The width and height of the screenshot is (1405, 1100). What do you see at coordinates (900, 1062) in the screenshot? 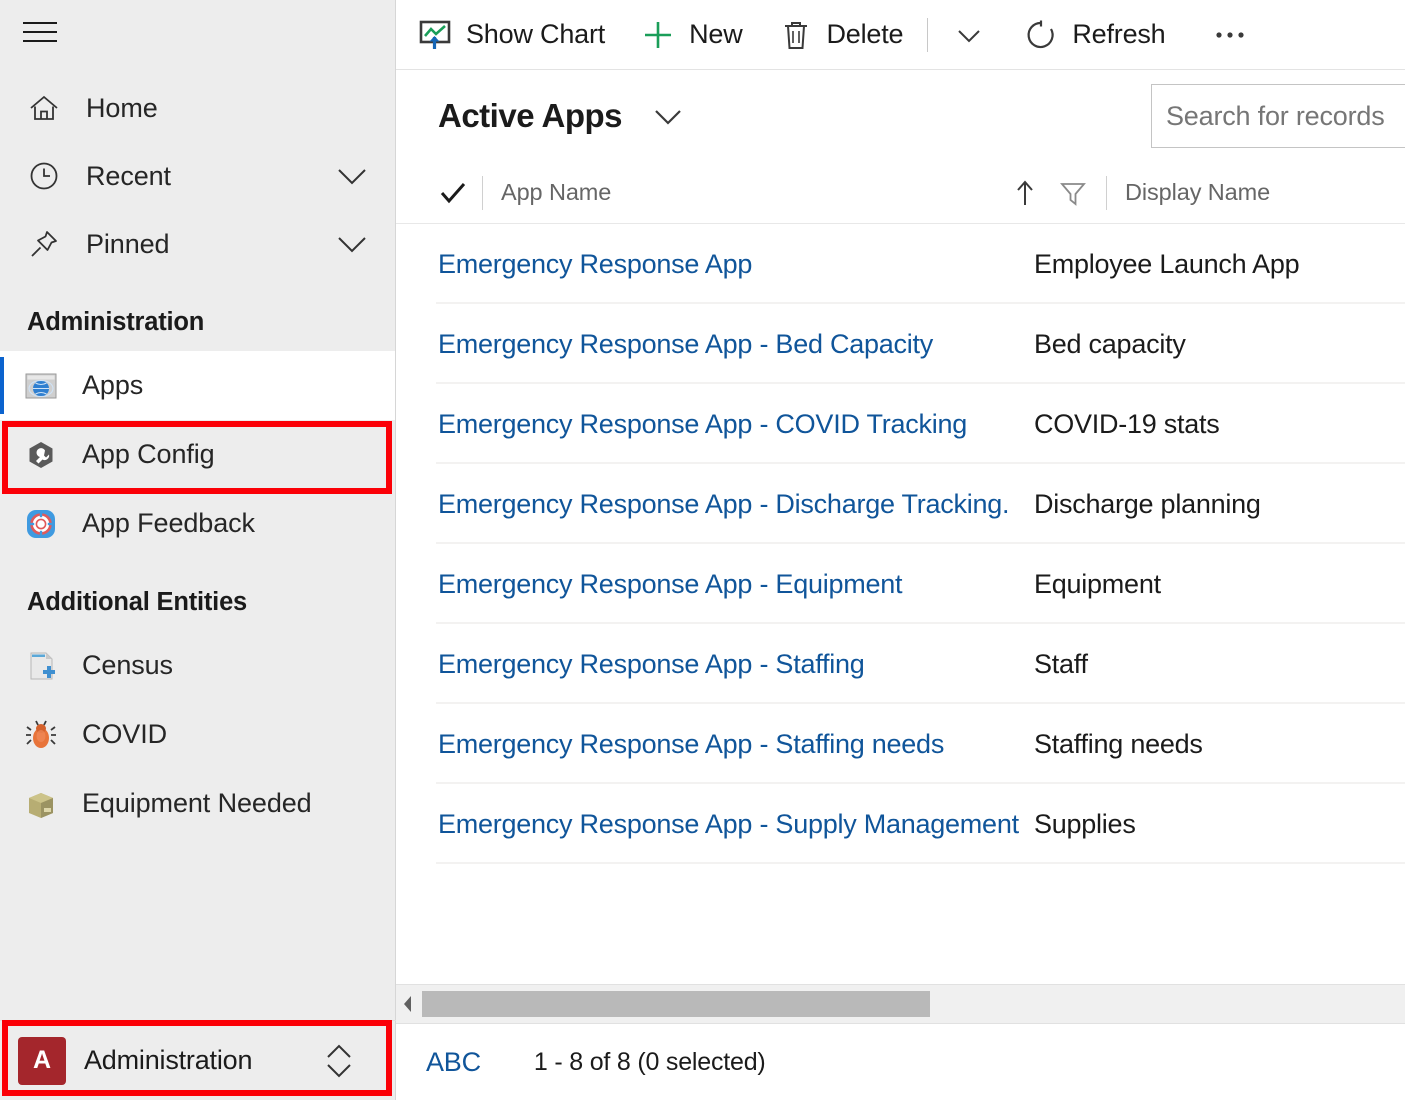
I see `status-bar: ABC 1 - 8 of 8 (0 selected)` at bounding box center [900, 1062].